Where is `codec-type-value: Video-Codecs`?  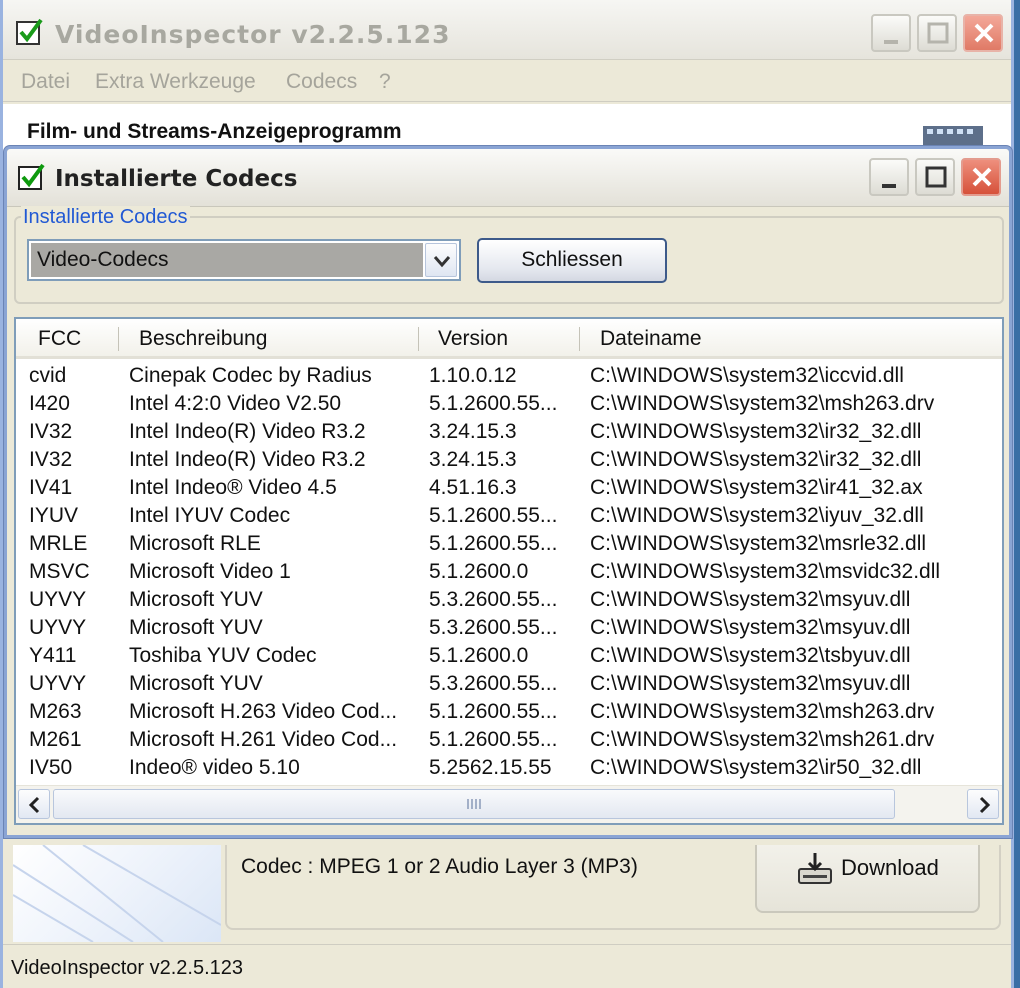 codec-type-value: Video-Codecs is located at coordinates (227, 260).